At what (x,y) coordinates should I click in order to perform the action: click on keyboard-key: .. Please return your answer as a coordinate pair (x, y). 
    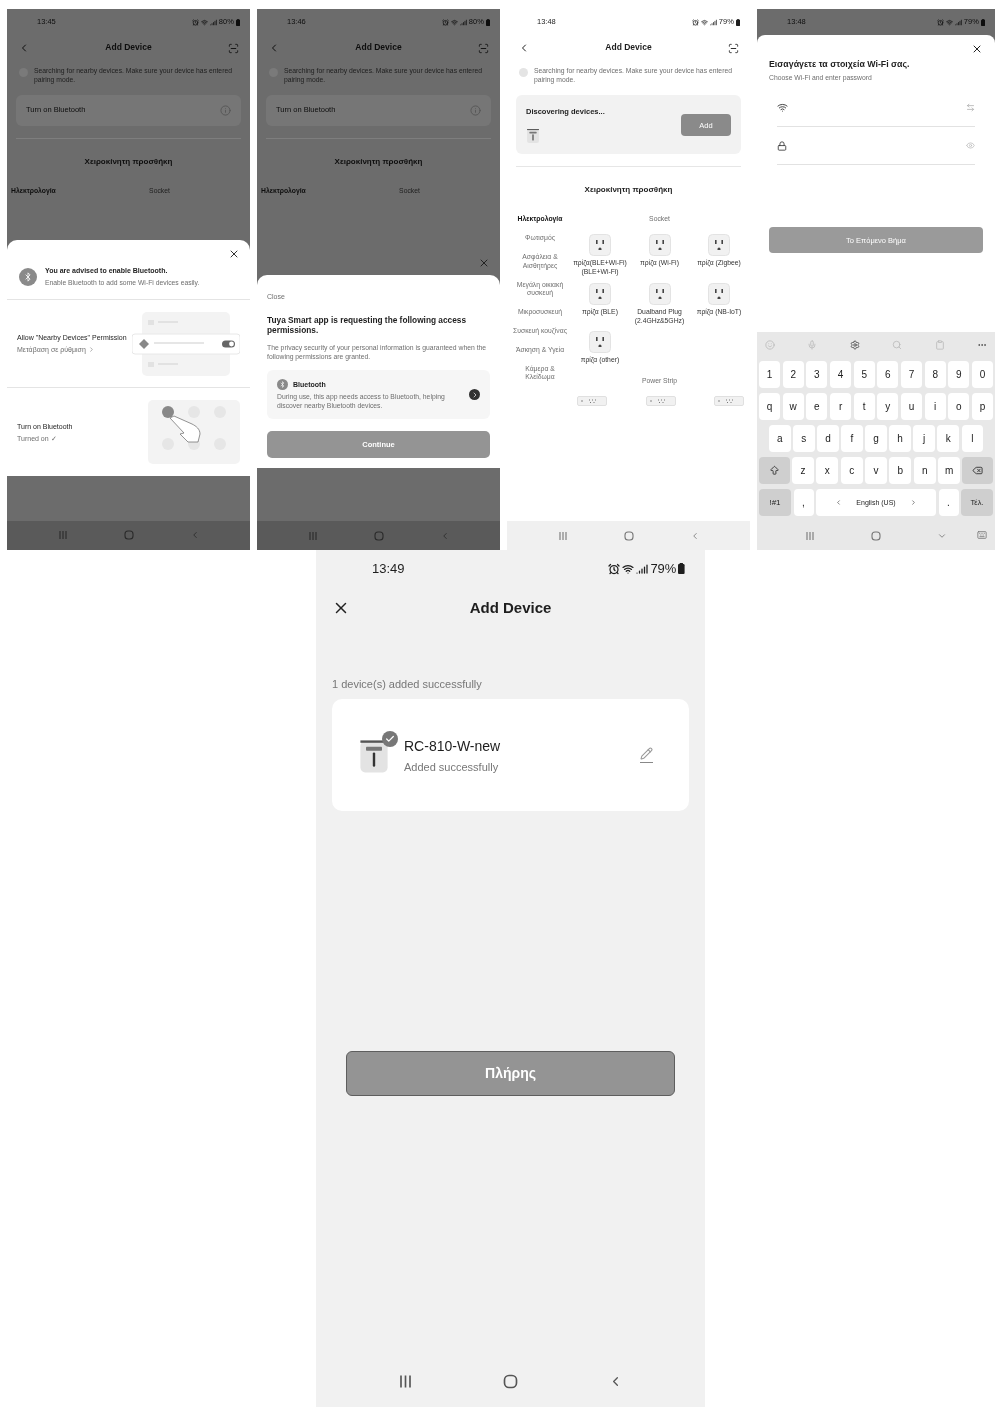
    Looking at the image, I should click on (948, 502).